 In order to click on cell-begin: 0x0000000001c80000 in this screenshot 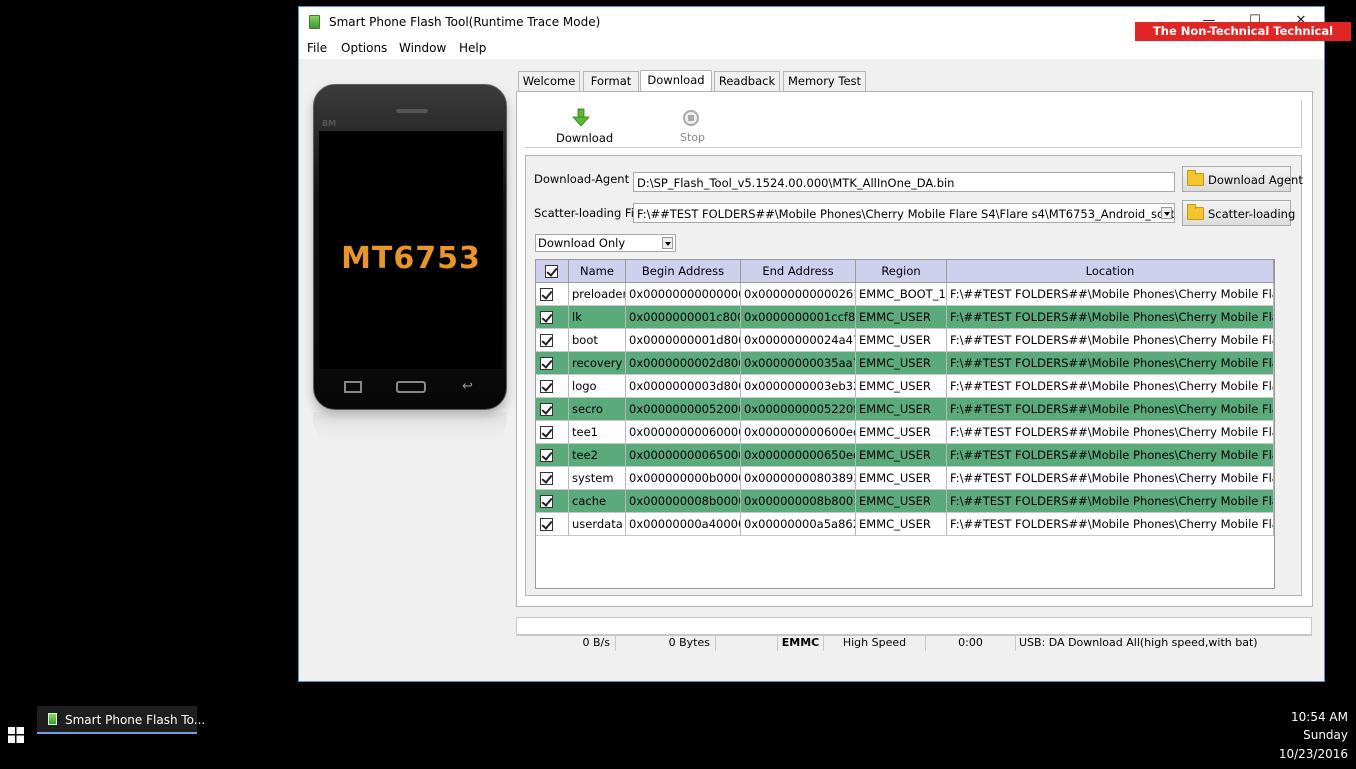, I will do `click(683, 317)`.